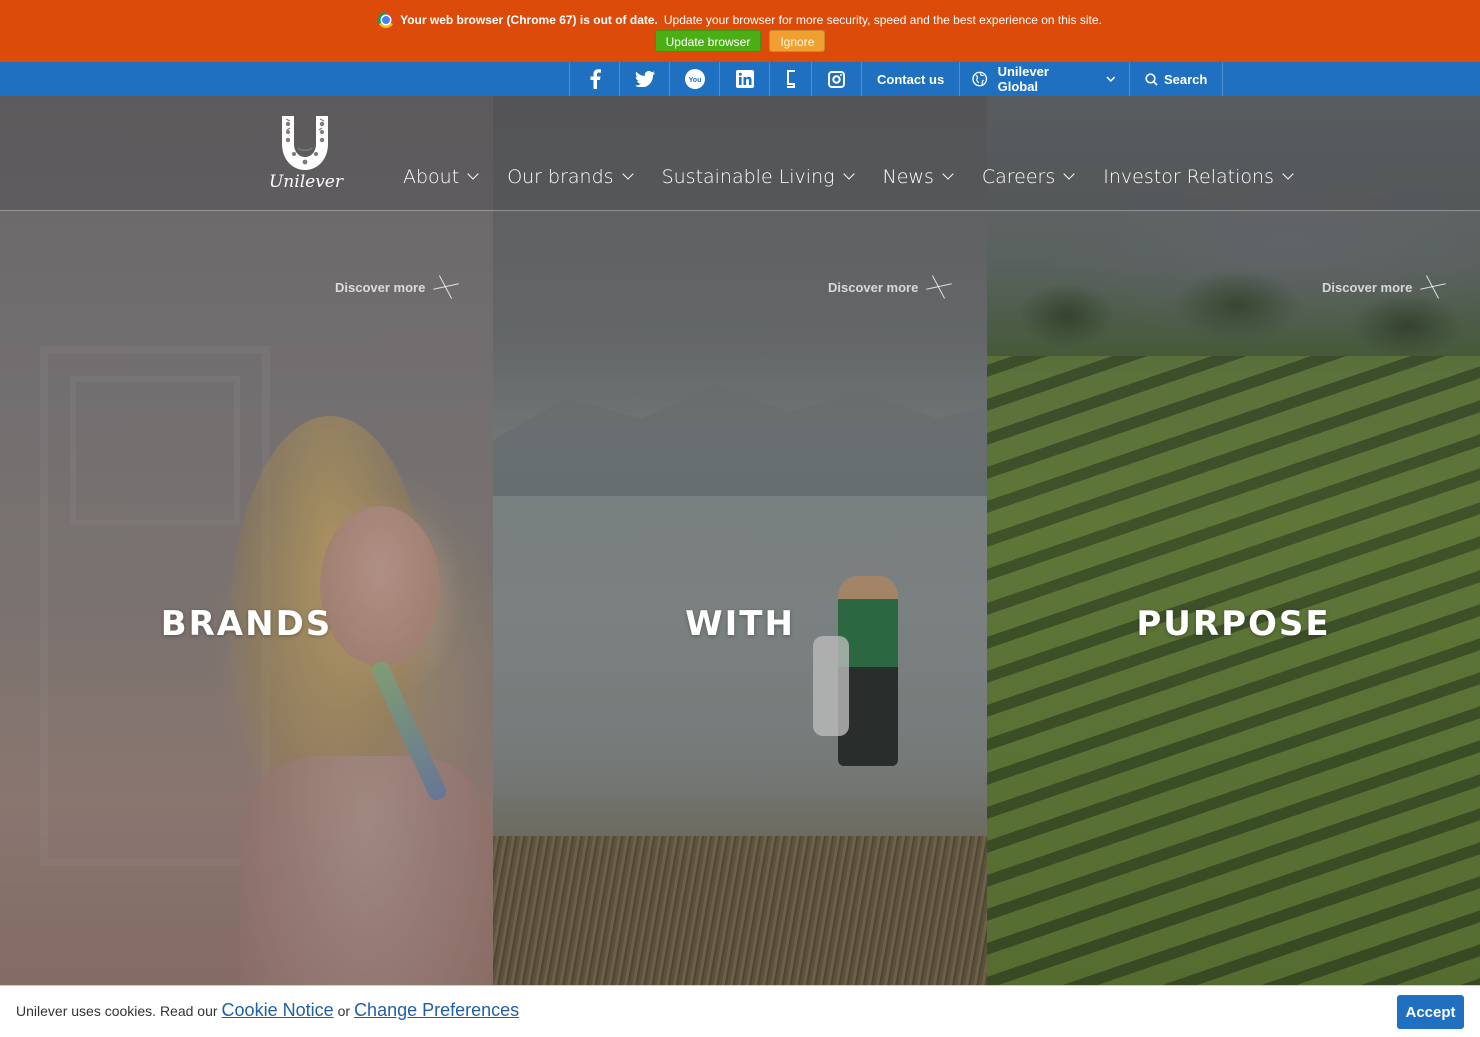 The image size is (1480, 1037). Describe the element at coordinates (797, 41) in the screenshot. I see `ignore-button: Ignore` at that location.